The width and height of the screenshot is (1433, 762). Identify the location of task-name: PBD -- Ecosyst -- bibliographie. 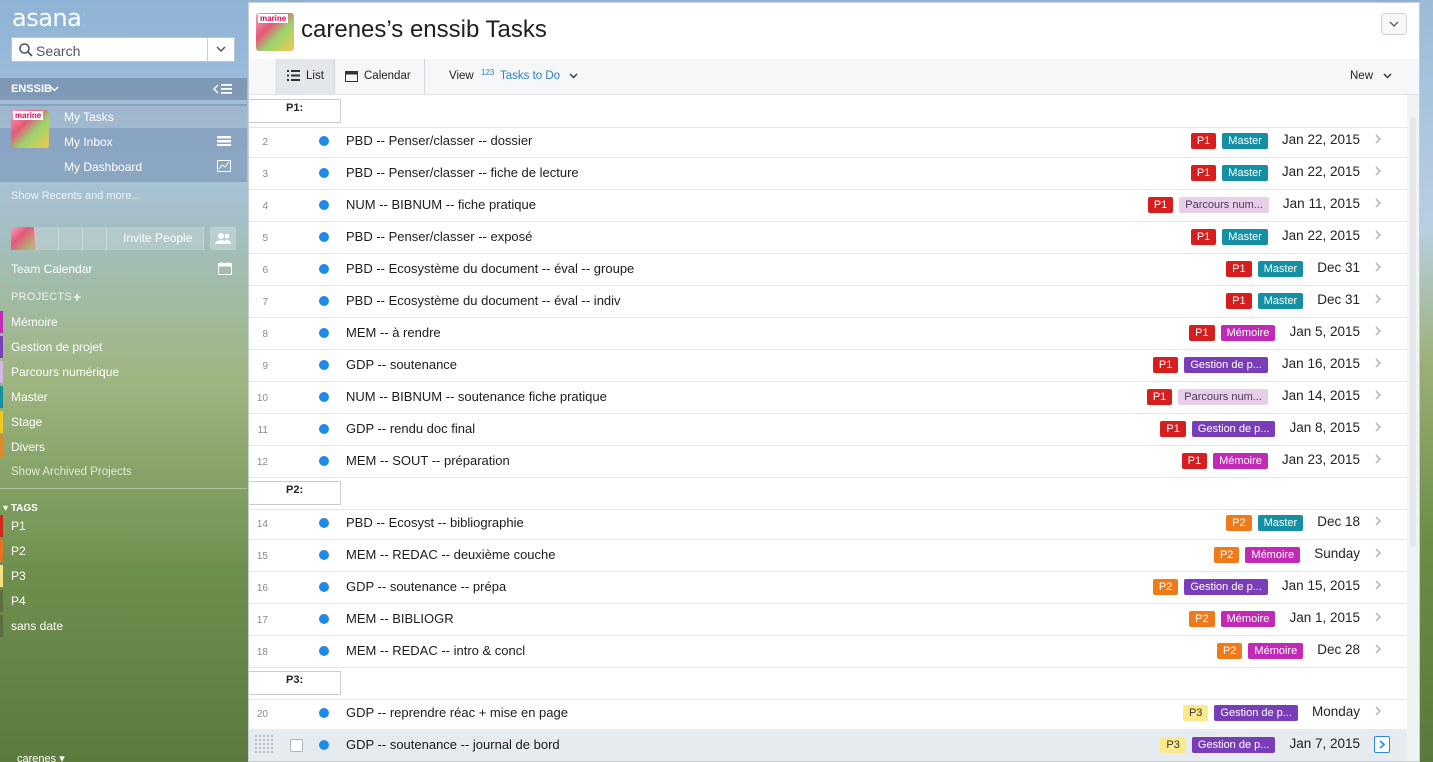
(435, 522).